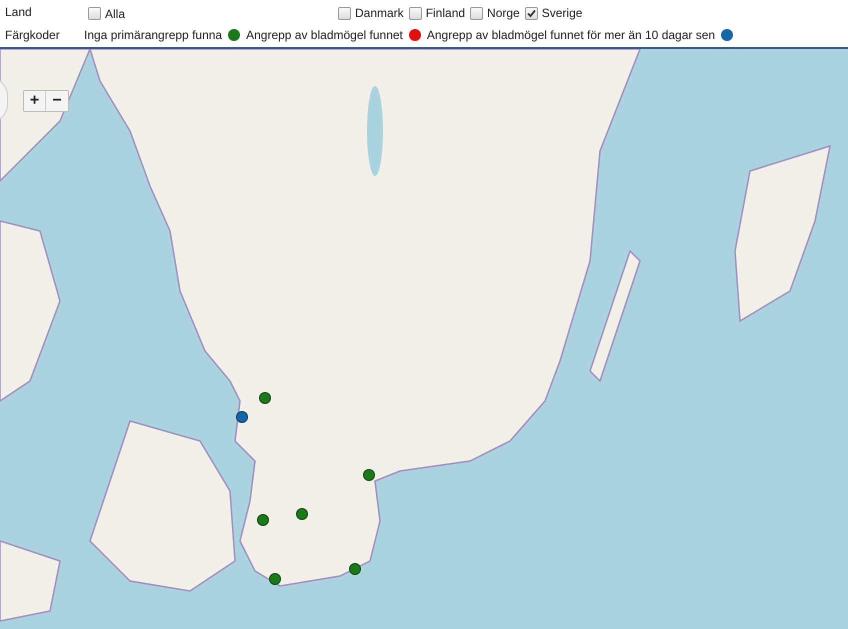  I want to click on zoom-out-button: −, so click(57, 101).